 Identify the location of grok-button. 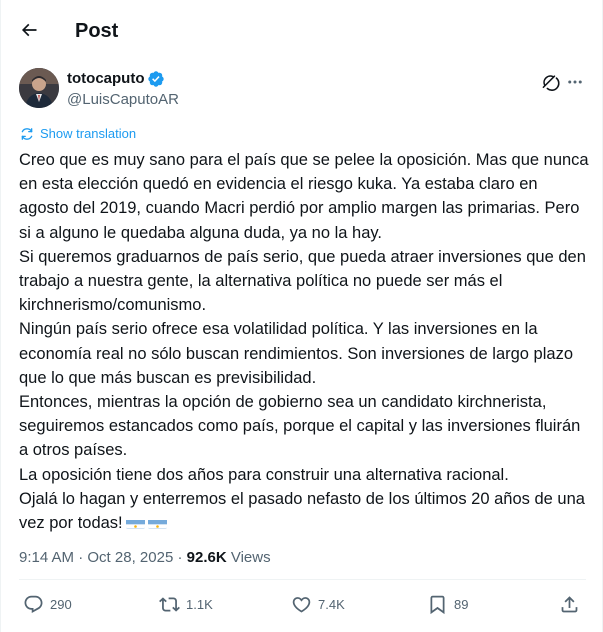
(550, 82).